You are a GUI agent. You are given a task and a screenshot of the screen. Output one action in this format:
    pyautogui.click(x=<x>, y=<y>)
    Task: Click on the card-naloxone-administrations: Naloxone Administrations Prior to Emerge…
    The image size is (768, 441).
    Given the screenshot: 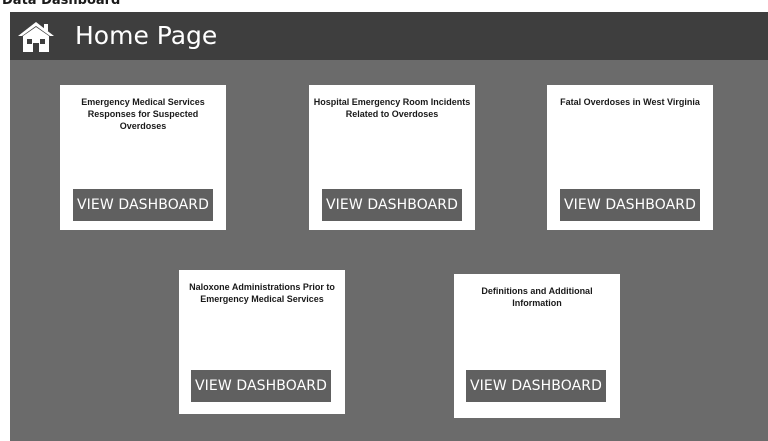 What is the action you would take?
    pyautogui.click(x=262, y=342)
    